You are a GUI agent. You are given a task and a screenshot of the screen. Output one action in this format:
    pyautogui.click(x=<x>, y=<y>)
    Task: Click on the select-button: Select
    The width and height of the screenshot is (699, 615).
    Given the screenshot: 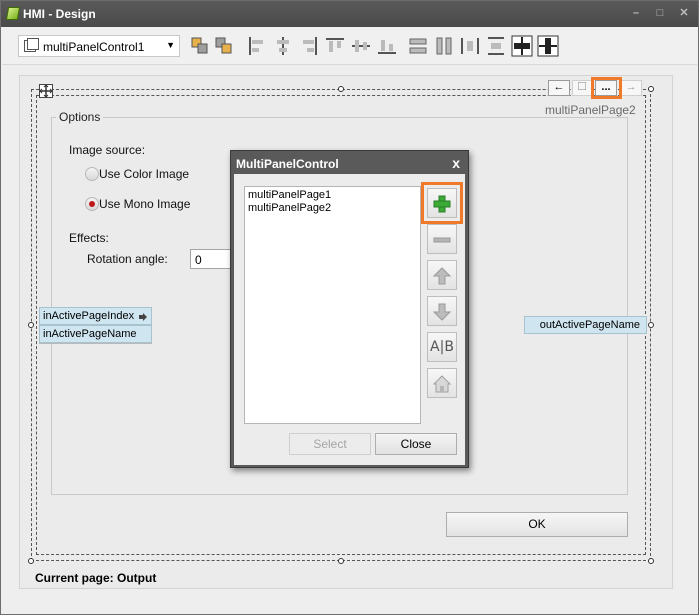 What is the action you would take?
    pyautogui.click(x=330, y=444)
    